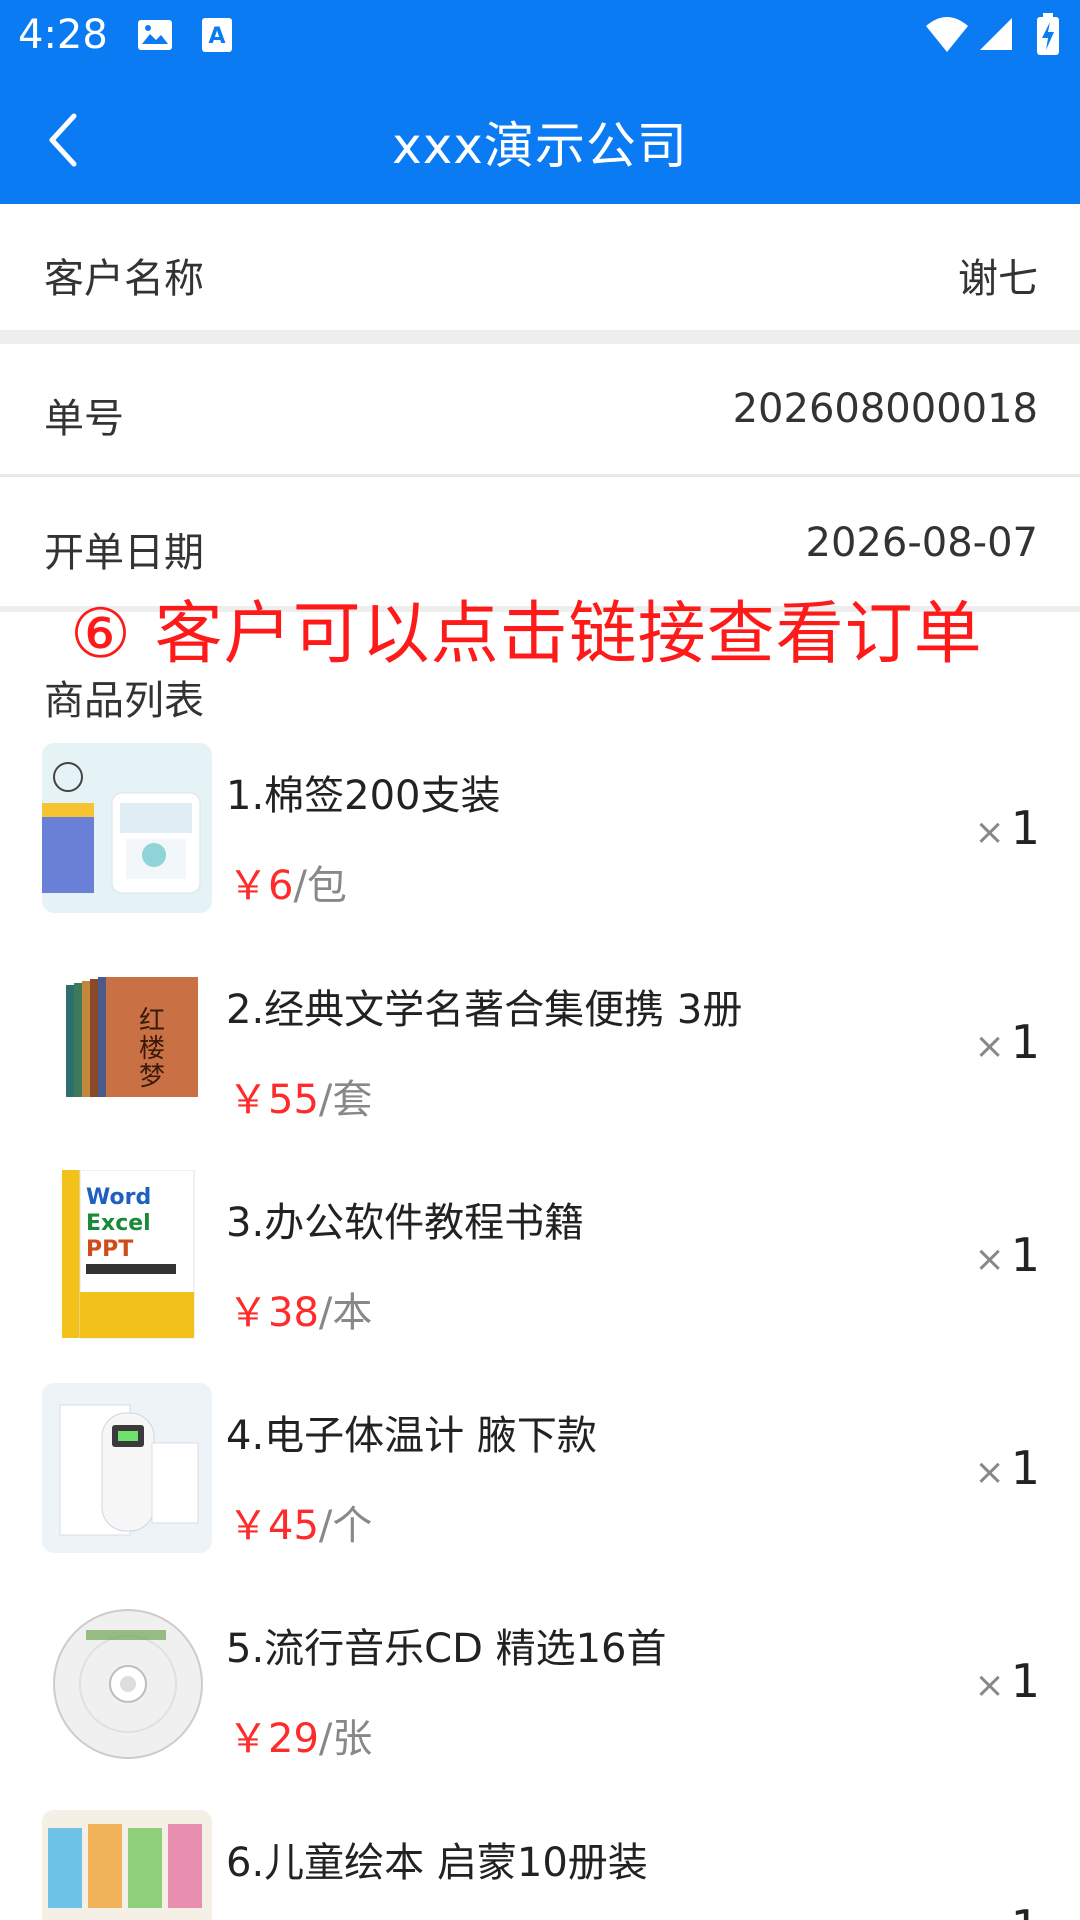 The height and width of the screenshot is (1920, 1080). I want to click on product-thumbnail: Word Excel PPT, so click(127, 1255).